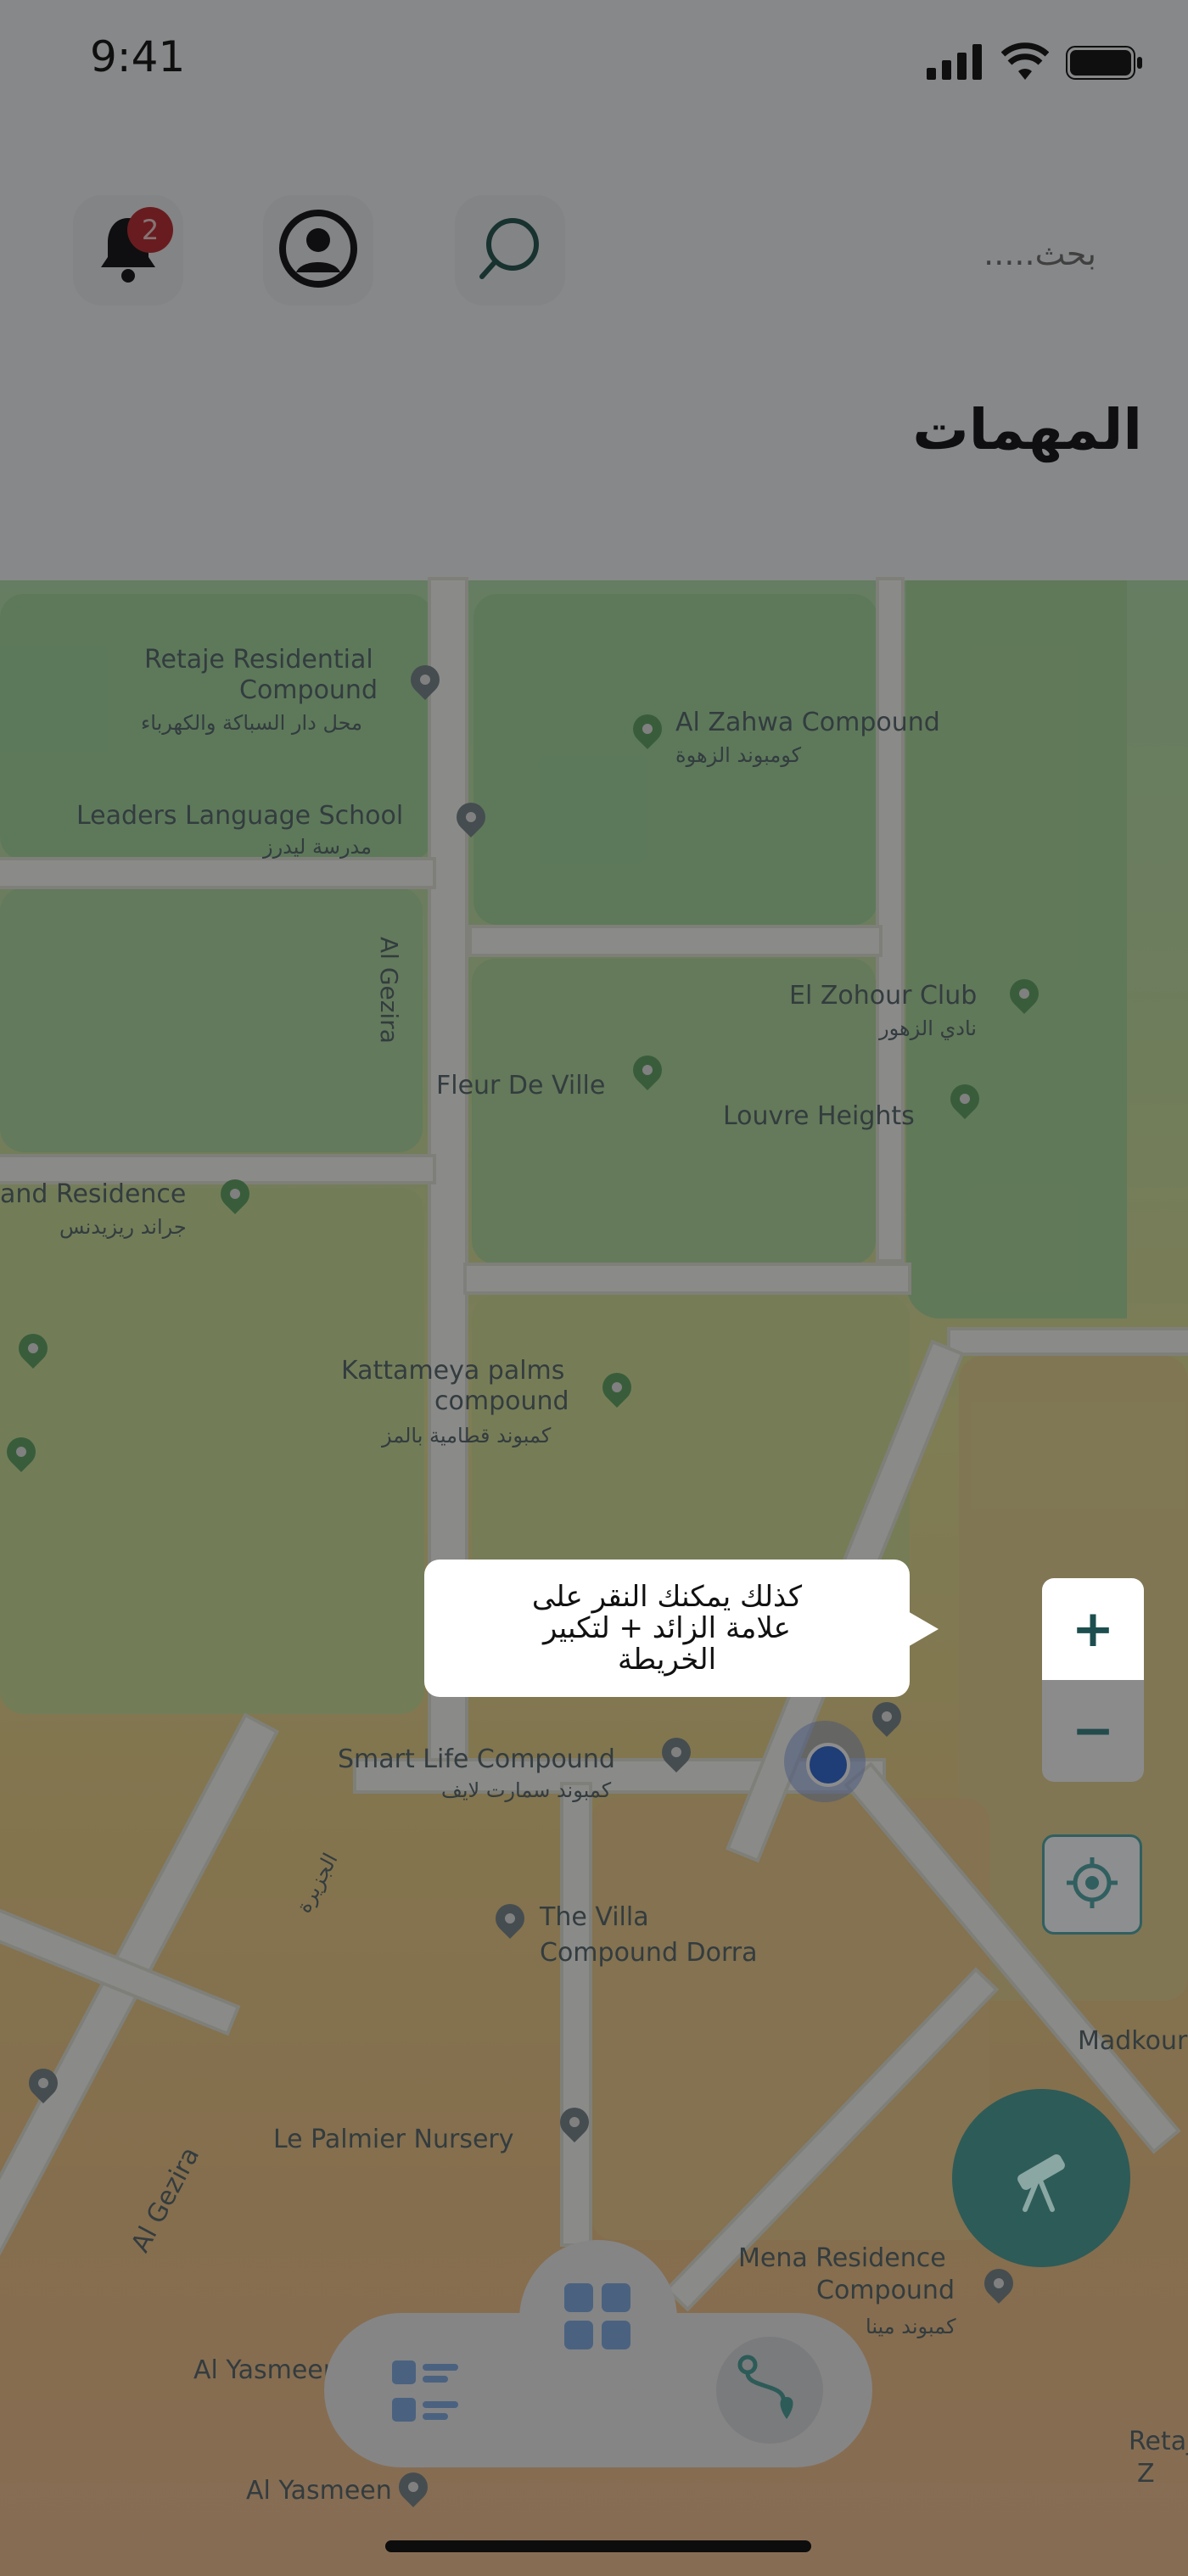  Describe the element at coordinates (922, 1629) in the screenshot. I see `tooltip-pointer` at that location.